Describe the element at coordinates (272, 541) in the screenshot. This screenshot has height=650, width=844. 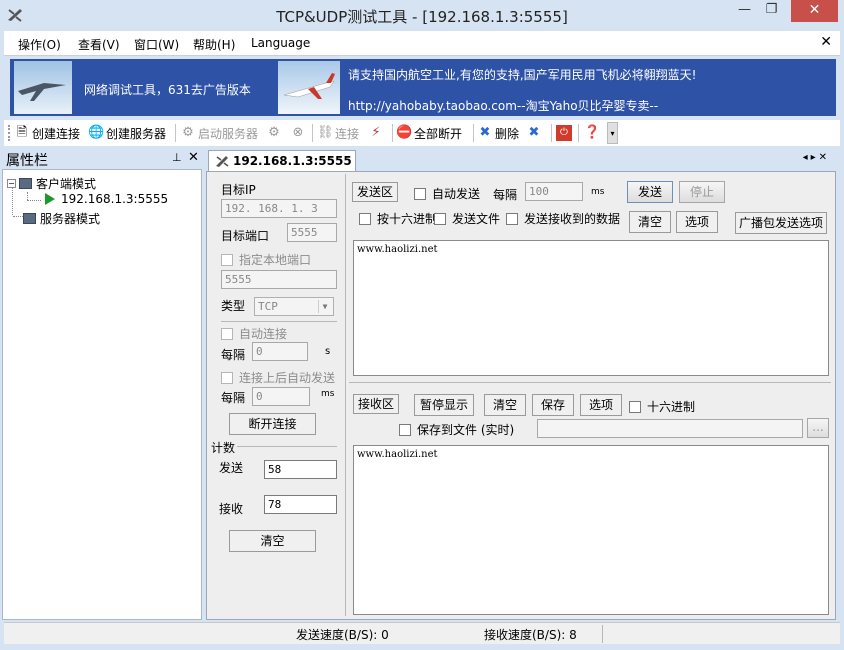
I see `clear-count-button: 清空` at that location.